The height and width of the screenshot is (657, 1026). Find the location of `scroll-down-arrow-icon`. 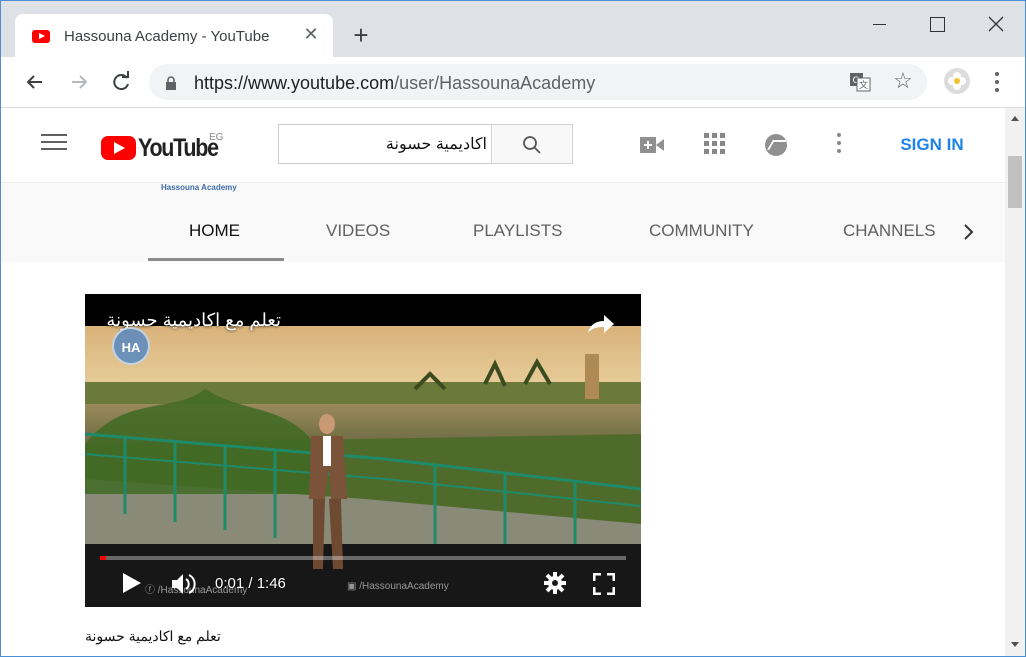

scroll-down-arrow-icon is located at coordinates (1015, 644).